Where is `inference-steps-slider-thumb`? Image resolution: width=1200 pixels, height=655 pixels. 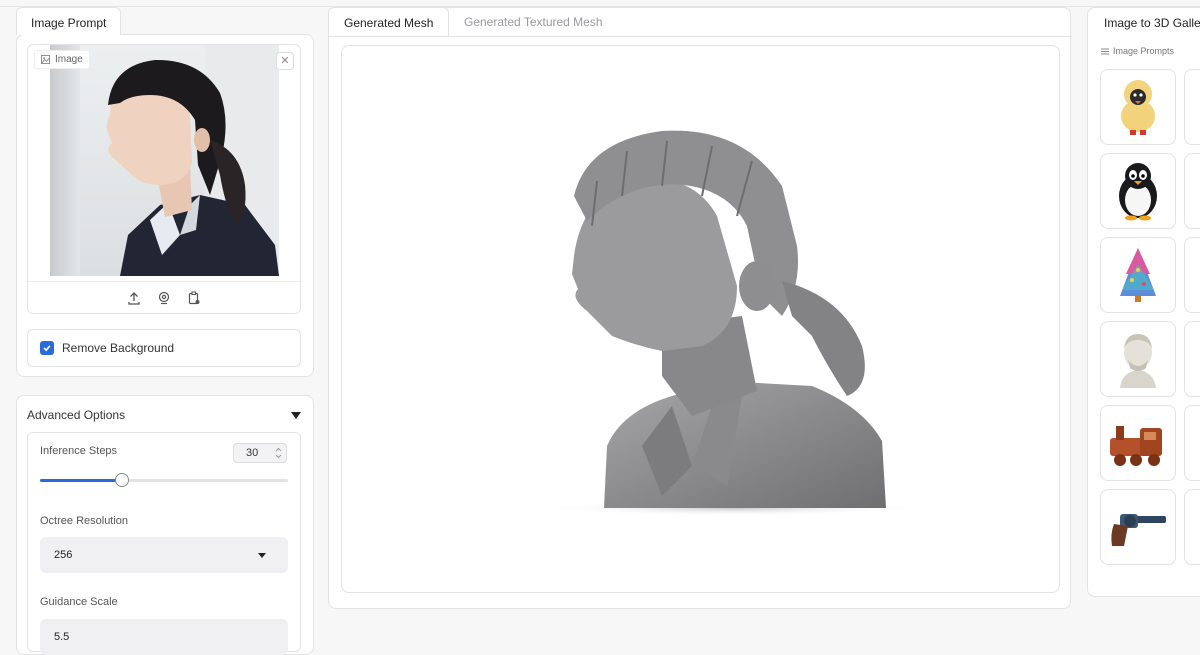 inference-steps-slider-thumb is located at coordinates (121, 480).